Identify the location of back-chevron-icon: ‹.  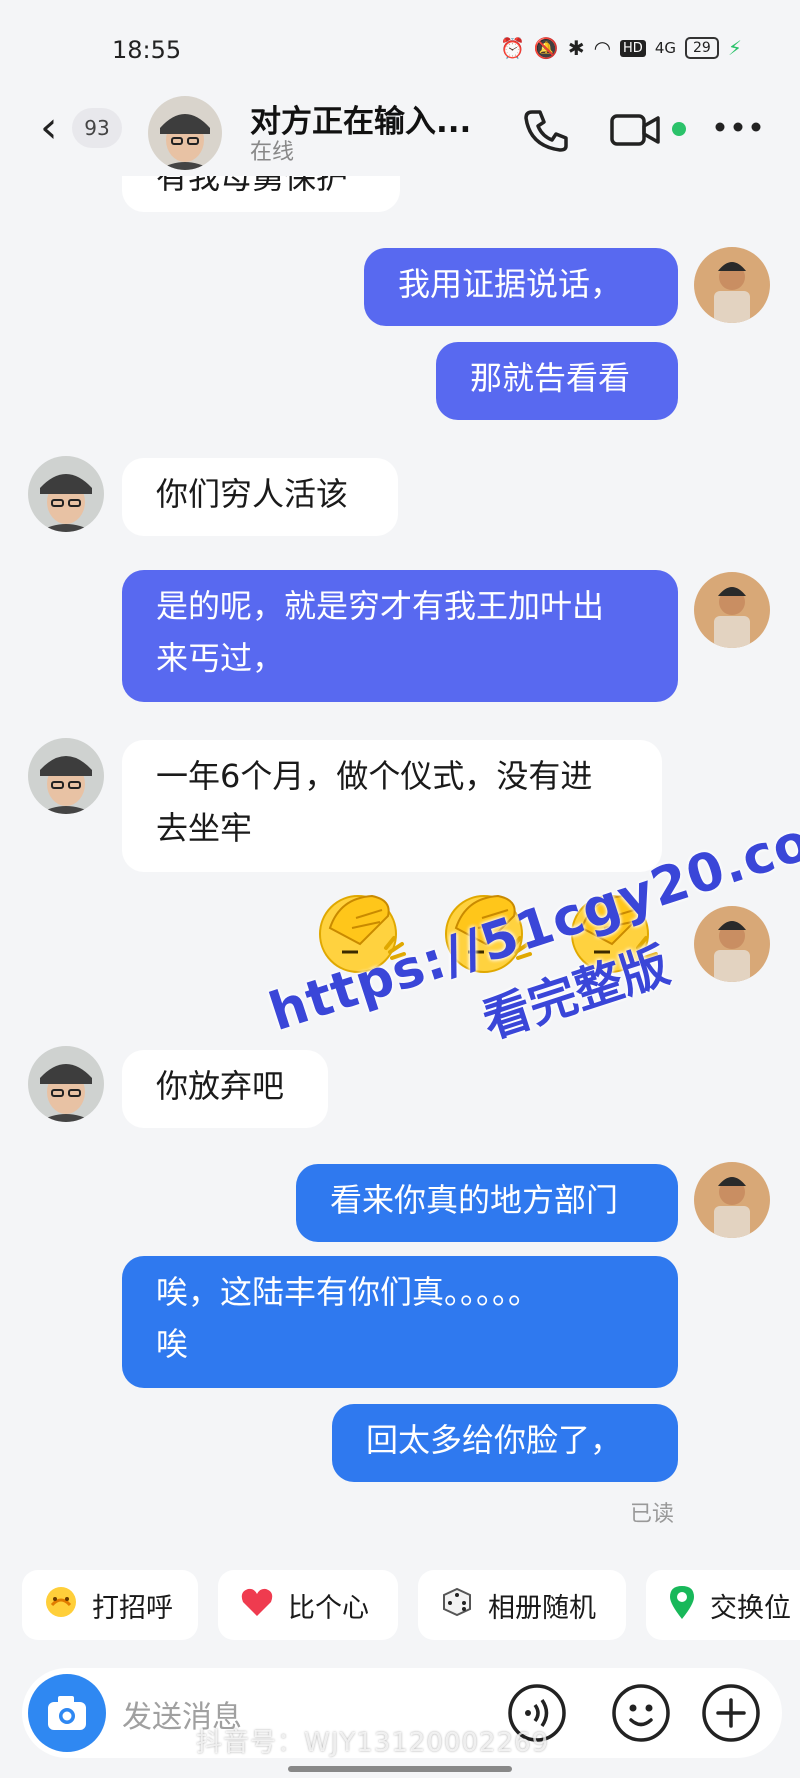
(49, 128).